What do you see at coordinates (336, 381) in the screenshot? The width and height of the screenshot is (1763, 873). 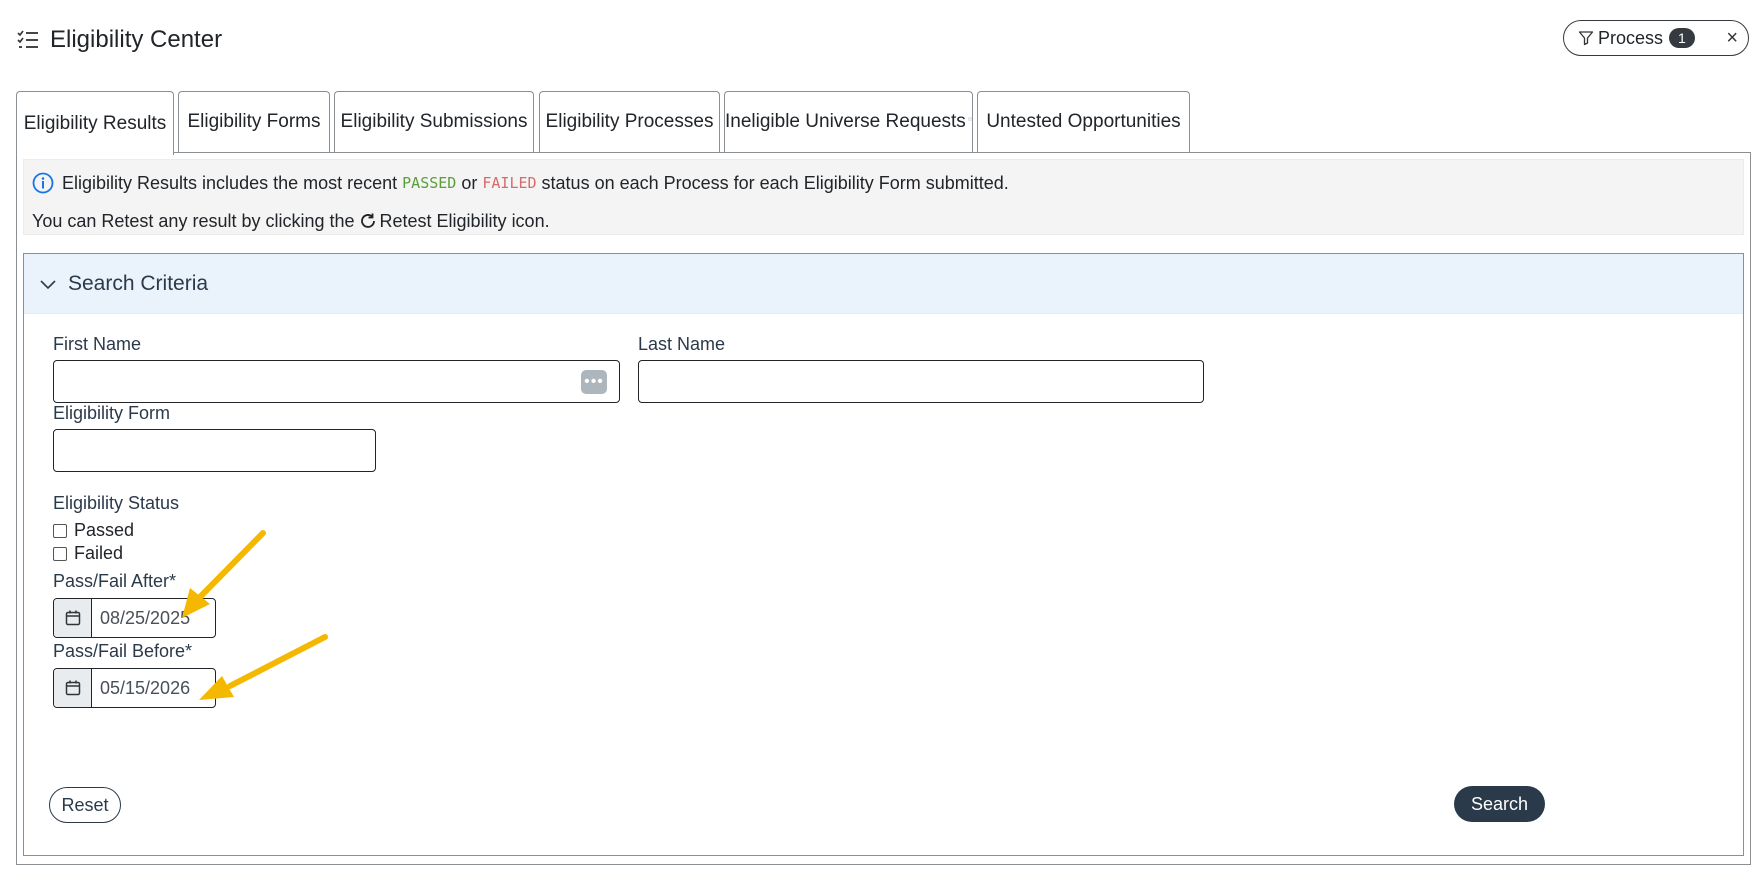 I see `first-name-input: •••` at bounding box center [336, 381].